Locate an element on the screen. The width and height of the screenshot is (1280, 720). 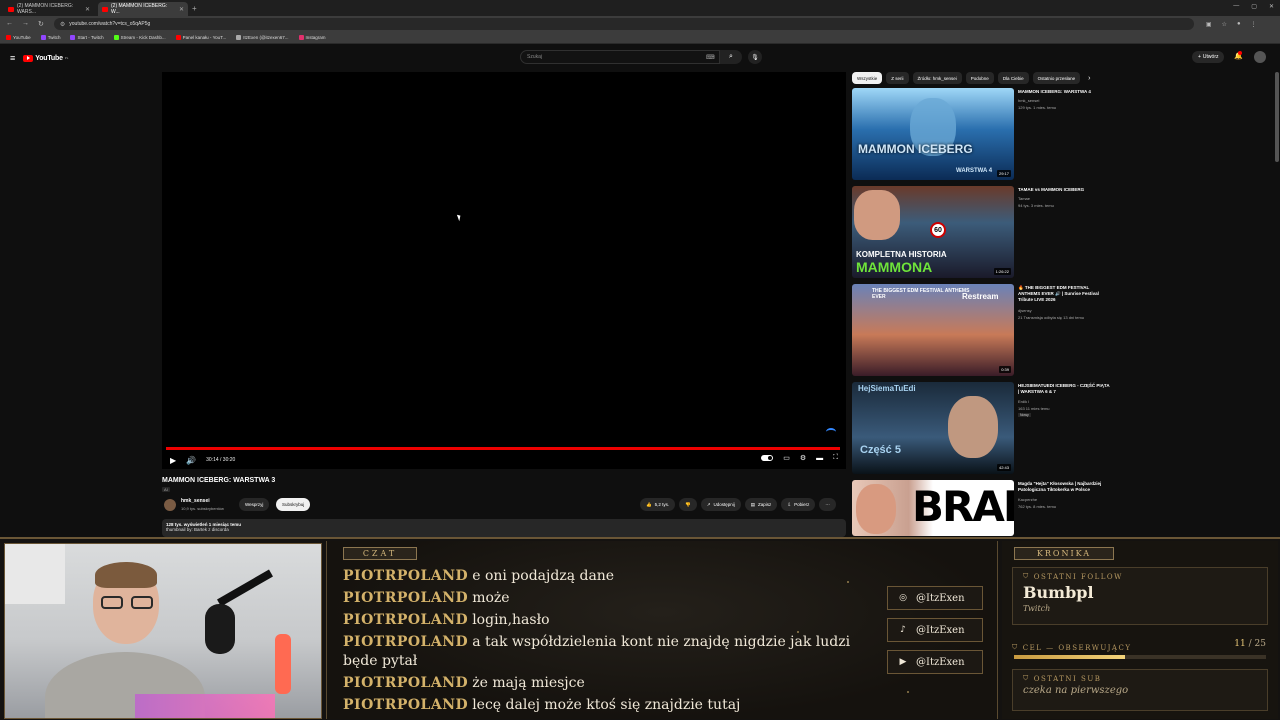
youtube-play-icon is located at coordinates (28, 58).